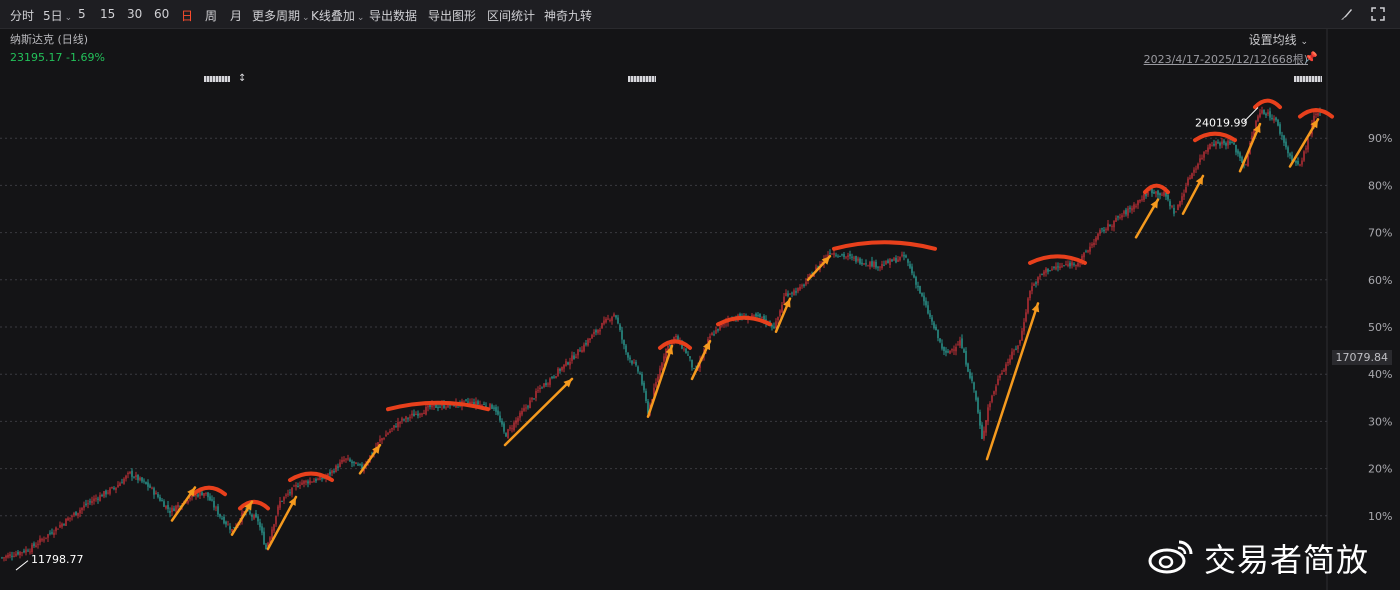  I want to click on toolbar-item-3: 15, so click(107, 14).